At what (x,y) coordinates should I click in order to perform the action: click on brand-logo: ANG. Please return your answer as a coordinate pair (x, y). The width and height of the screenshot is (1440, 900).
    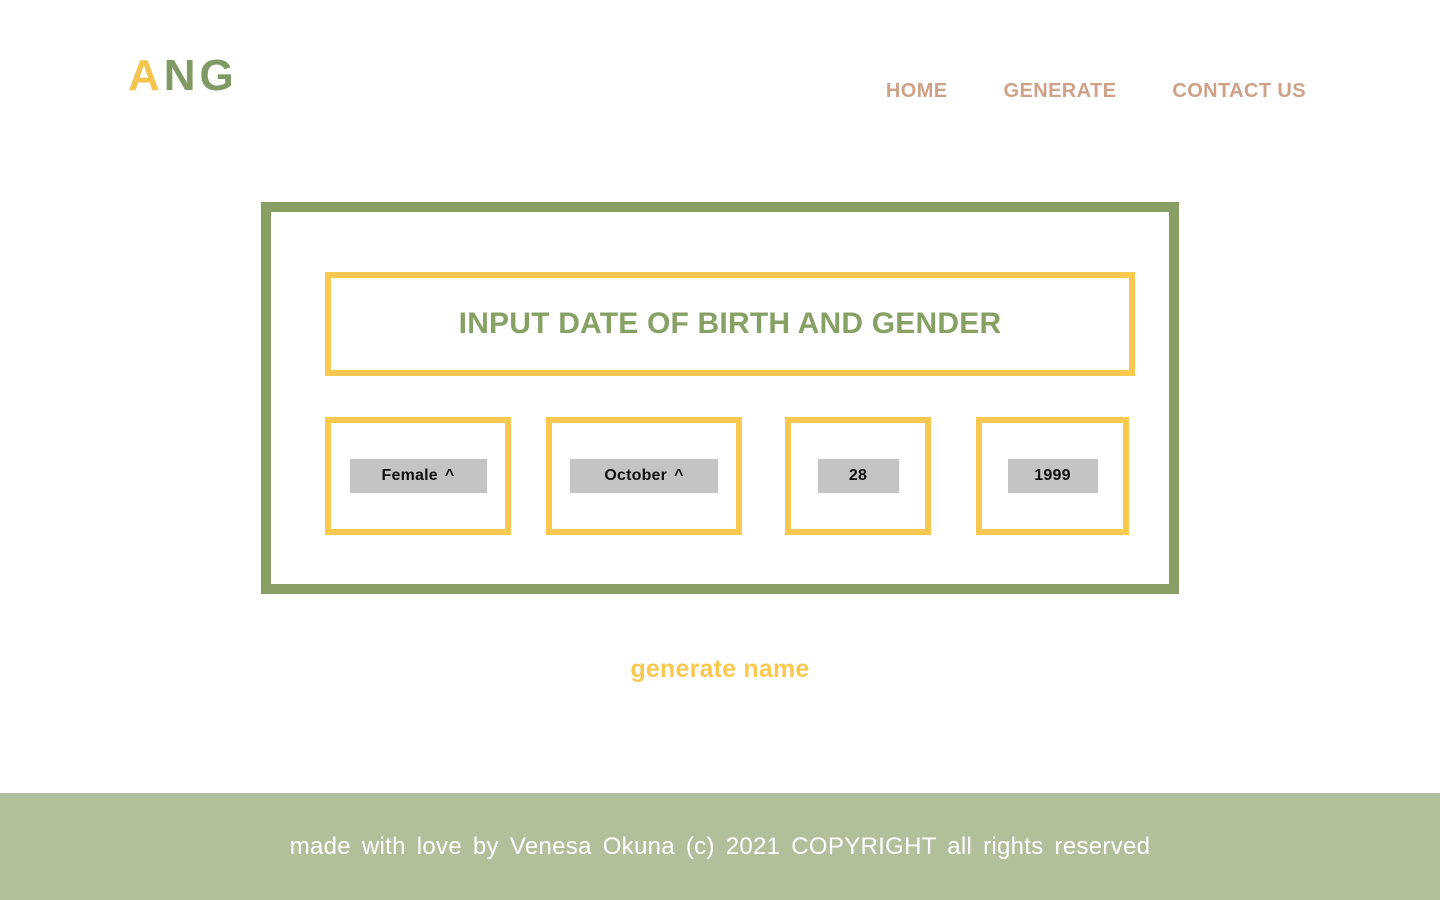
    Looking at the image, I should click on (183, 76).